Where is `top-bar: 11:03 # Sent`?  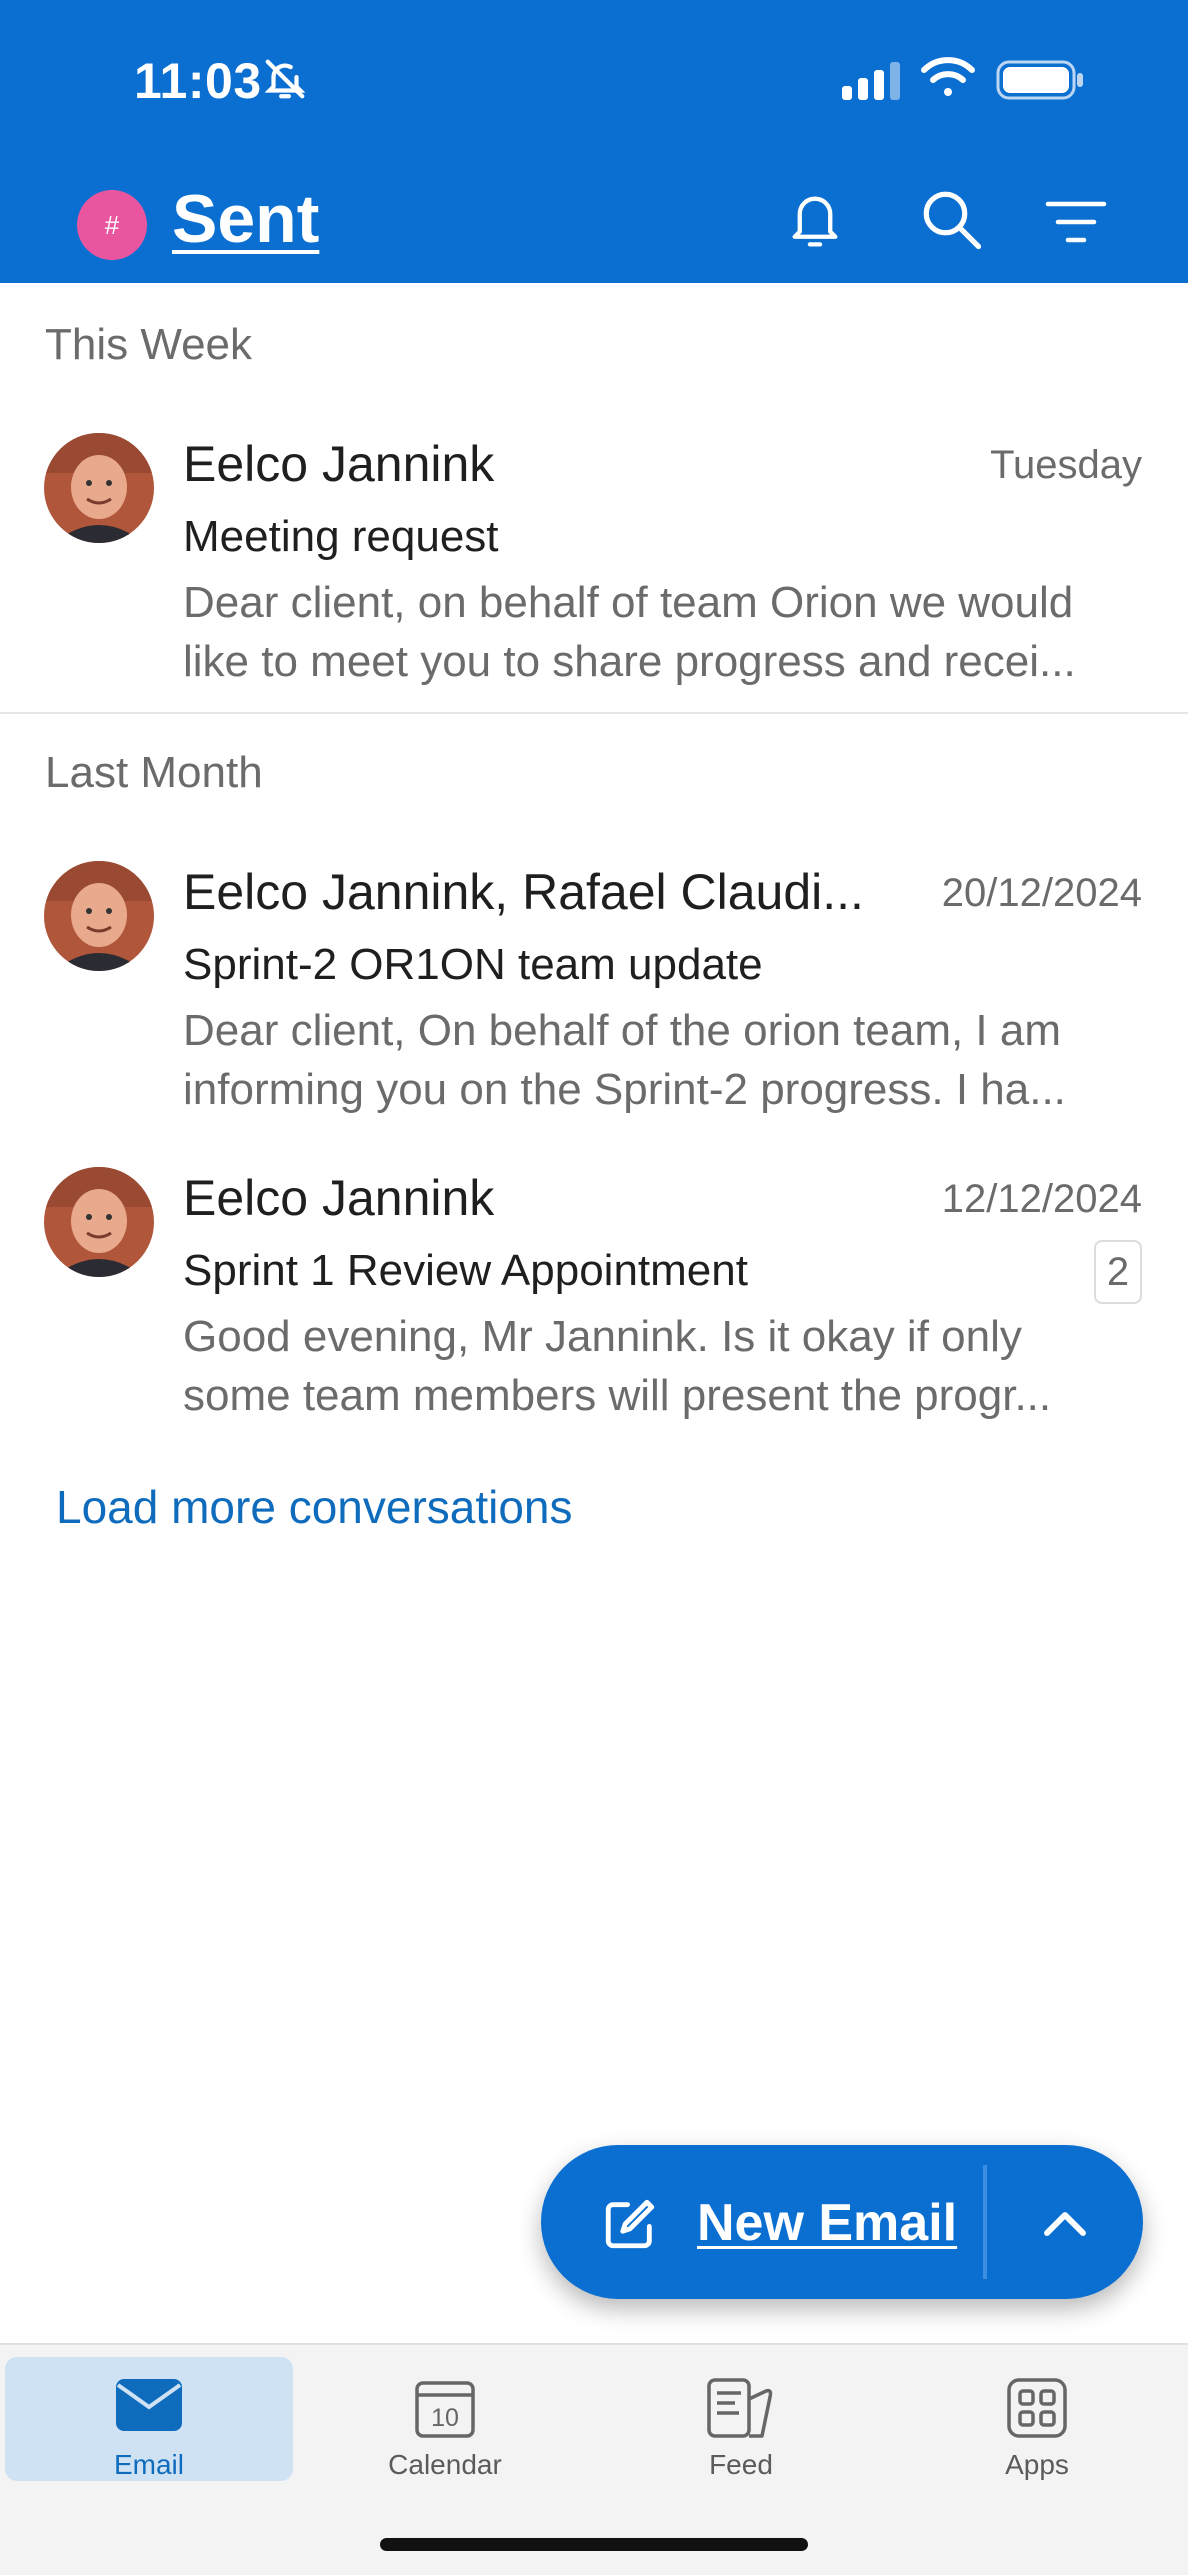 top-bar: 11:03 # Sent is located at coordinates (594, 141).